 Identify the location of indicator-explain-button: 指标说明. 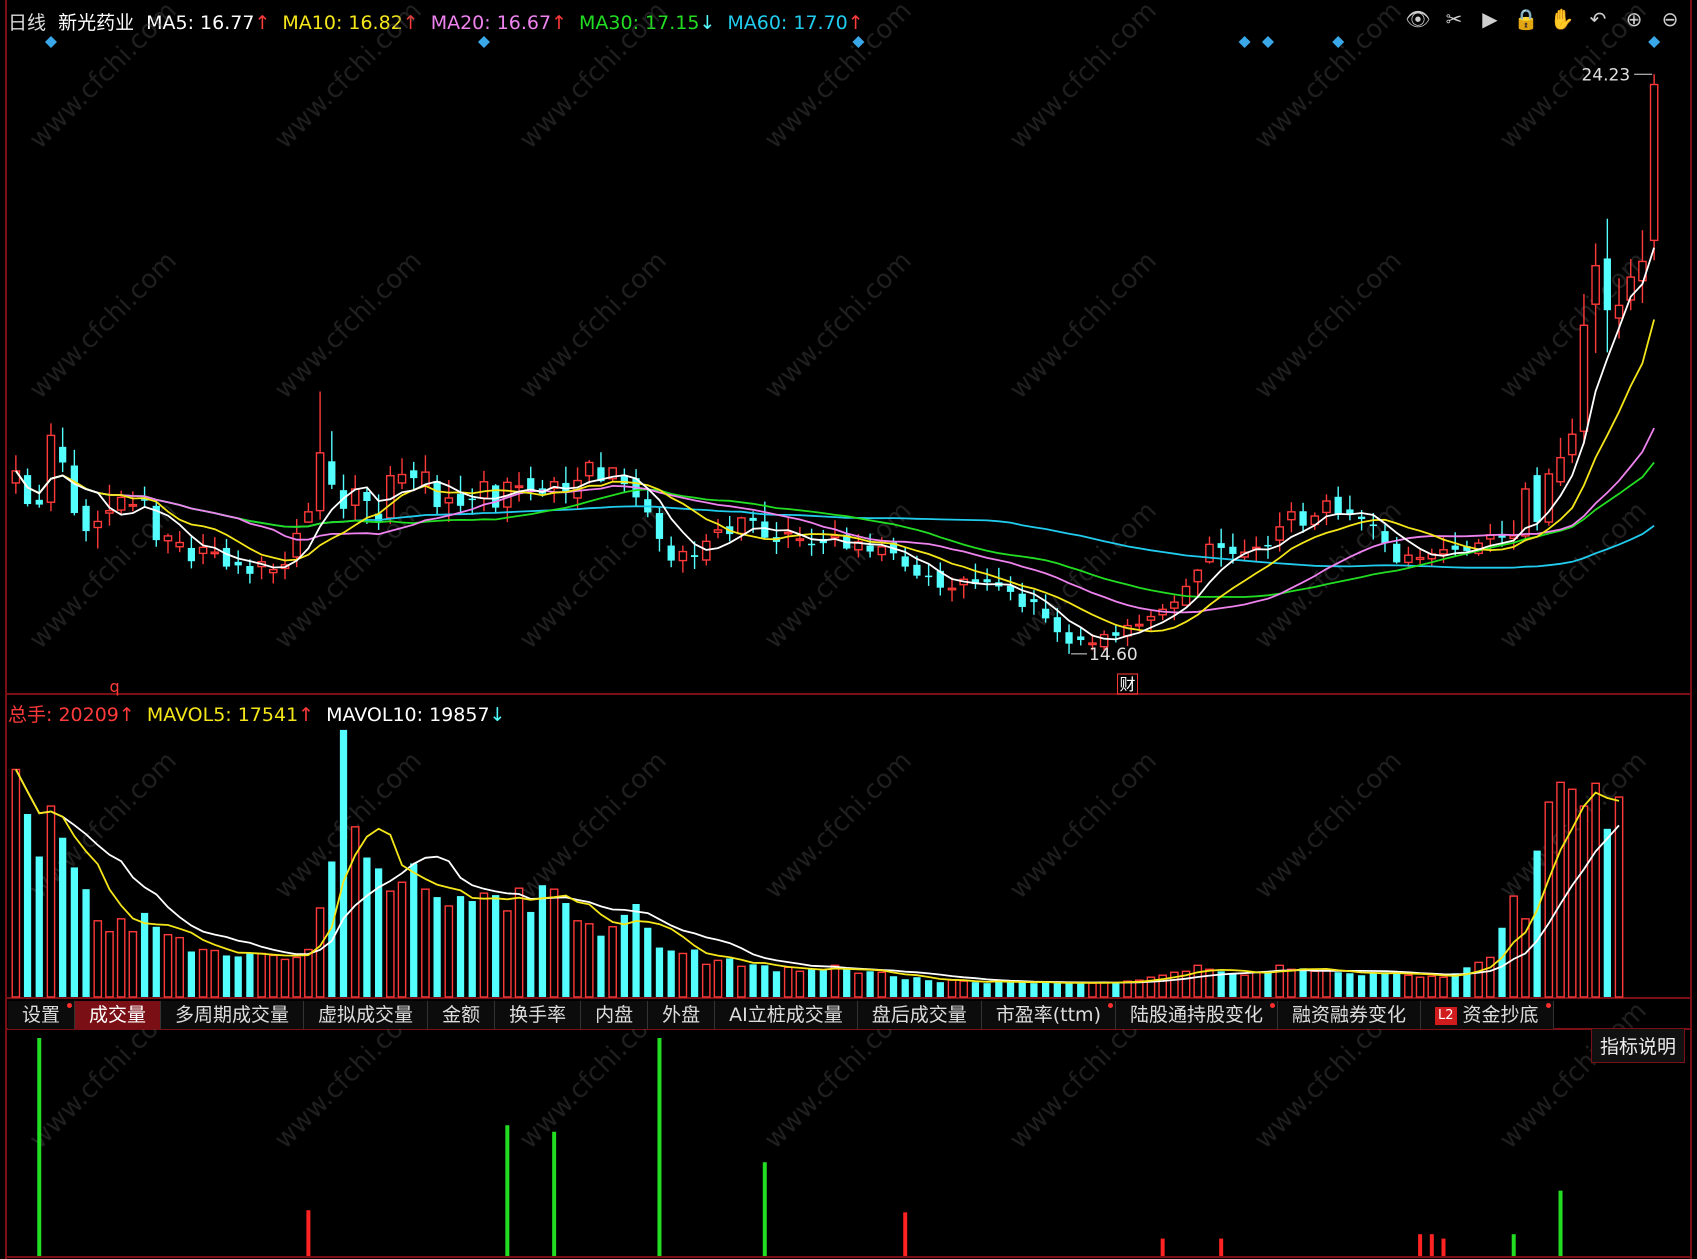
(1637, 1045).